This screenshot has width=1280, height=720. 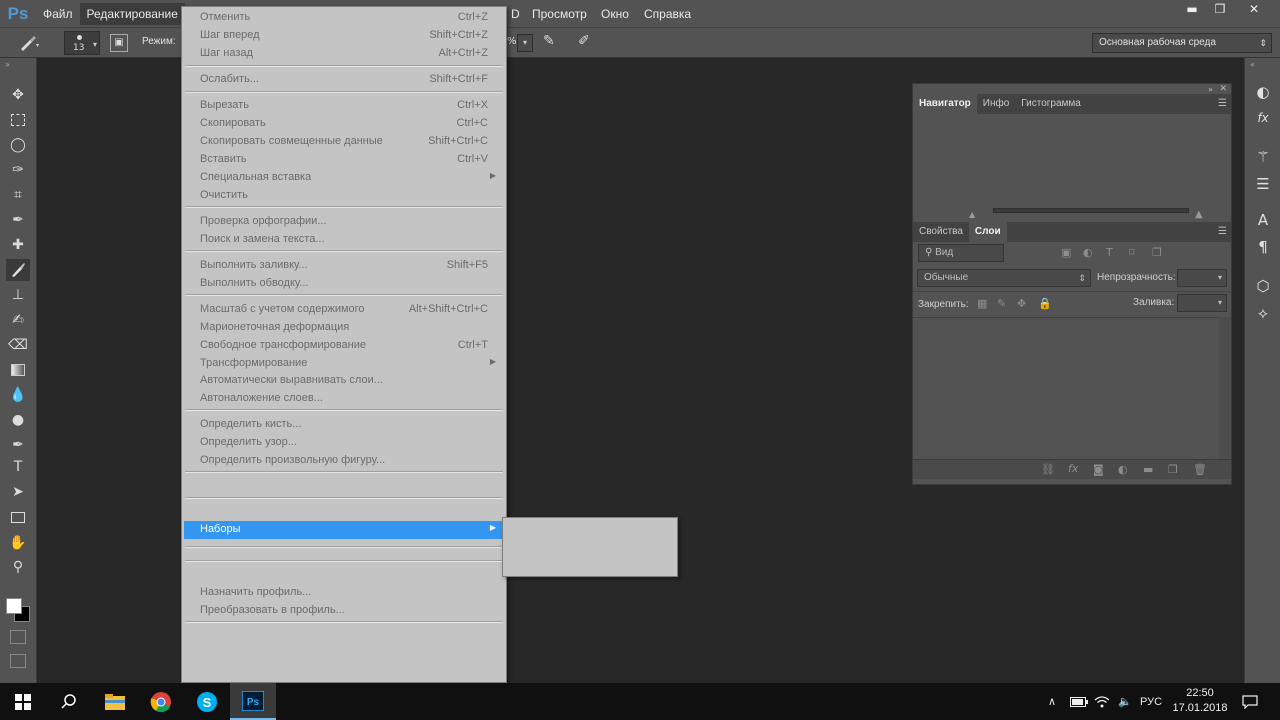 What do you see at coordinates (344, 106) in the screenshot?
I see `menu-item-cut: Вырезать Ctrl+X` at bounding box center [344, 106].